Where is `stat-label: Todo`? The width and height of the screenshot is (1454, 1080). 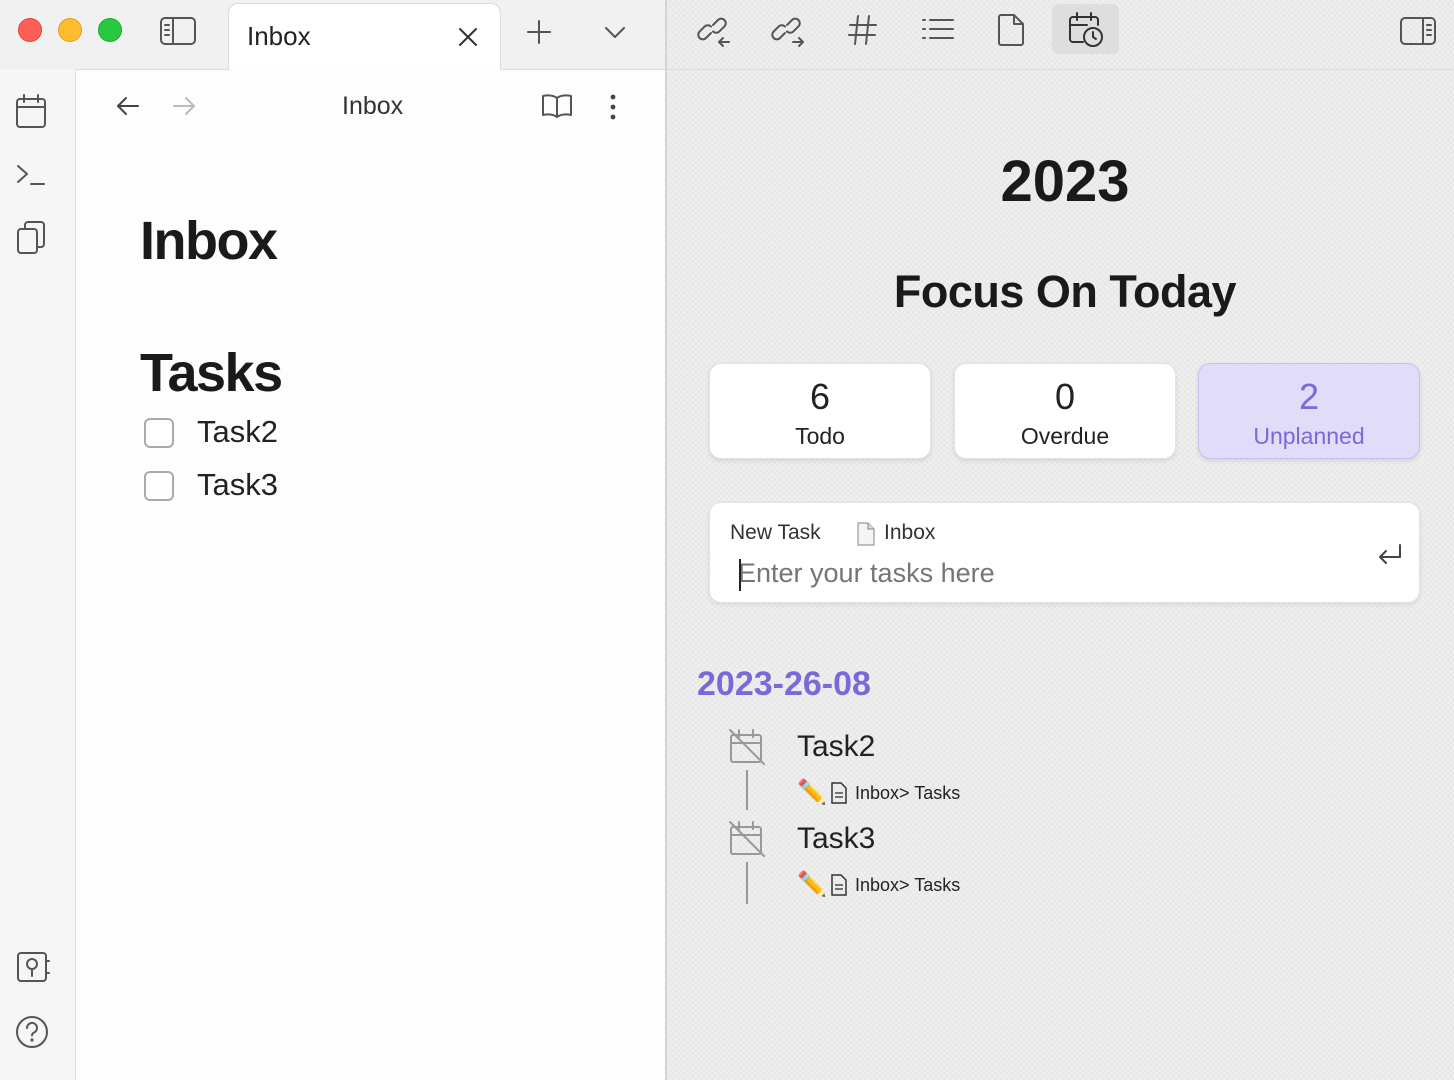
stat-label: Todo is located at coordinates (820, 436).